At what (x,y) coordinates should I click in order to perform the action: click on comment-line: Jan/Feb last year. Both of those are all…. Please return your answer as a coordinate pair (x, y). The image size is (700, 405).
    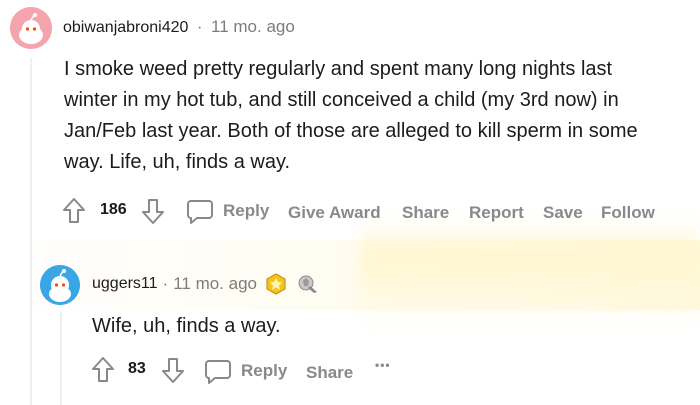
    Looking at the image, I should click on (351, 131).